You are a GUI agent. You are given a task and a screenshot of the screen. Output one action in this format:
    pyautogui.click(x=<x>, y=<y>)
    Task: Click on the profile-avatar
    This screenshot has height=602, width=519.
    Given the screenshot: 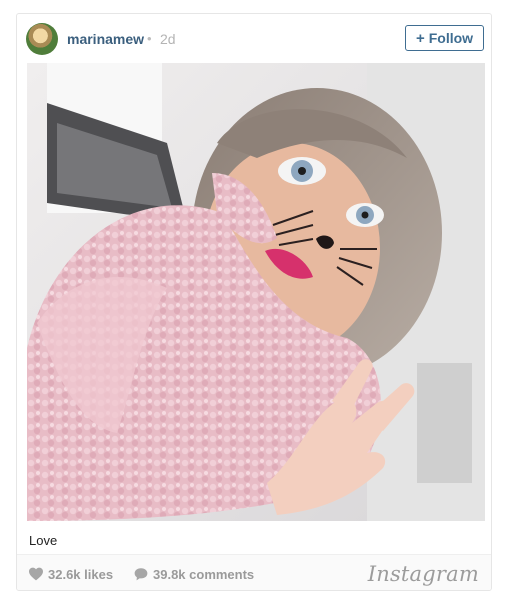 What is the action you would take?
    pyautogui.click(x=42, y=39)
    